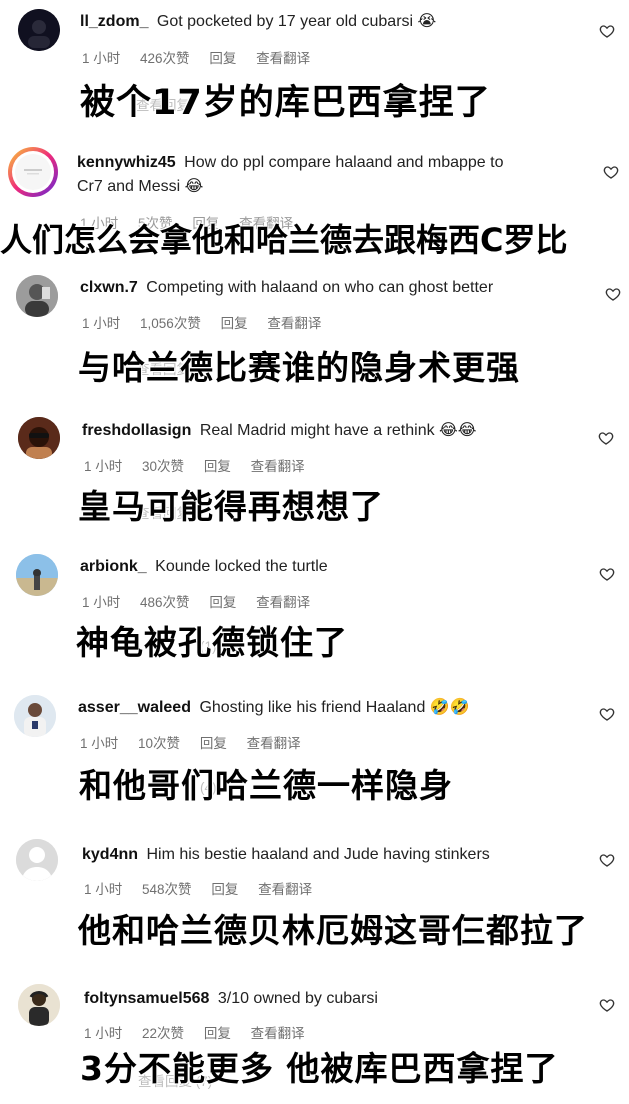 The height and width of the screenshot is (1104, 629). I want to click on comment-text: Ghosting like his friend Haaland, so click(312, 707).